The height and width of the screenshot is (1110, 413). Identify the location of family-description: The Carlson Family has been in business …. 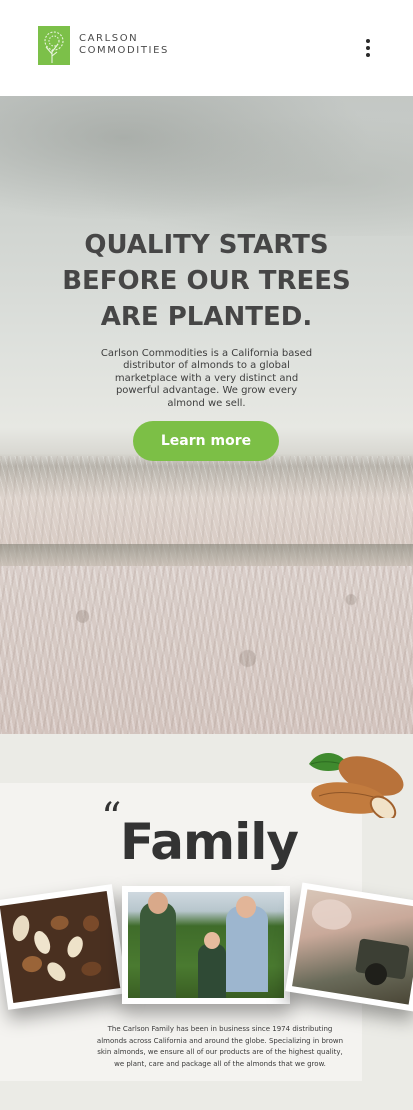
(220, 1046).